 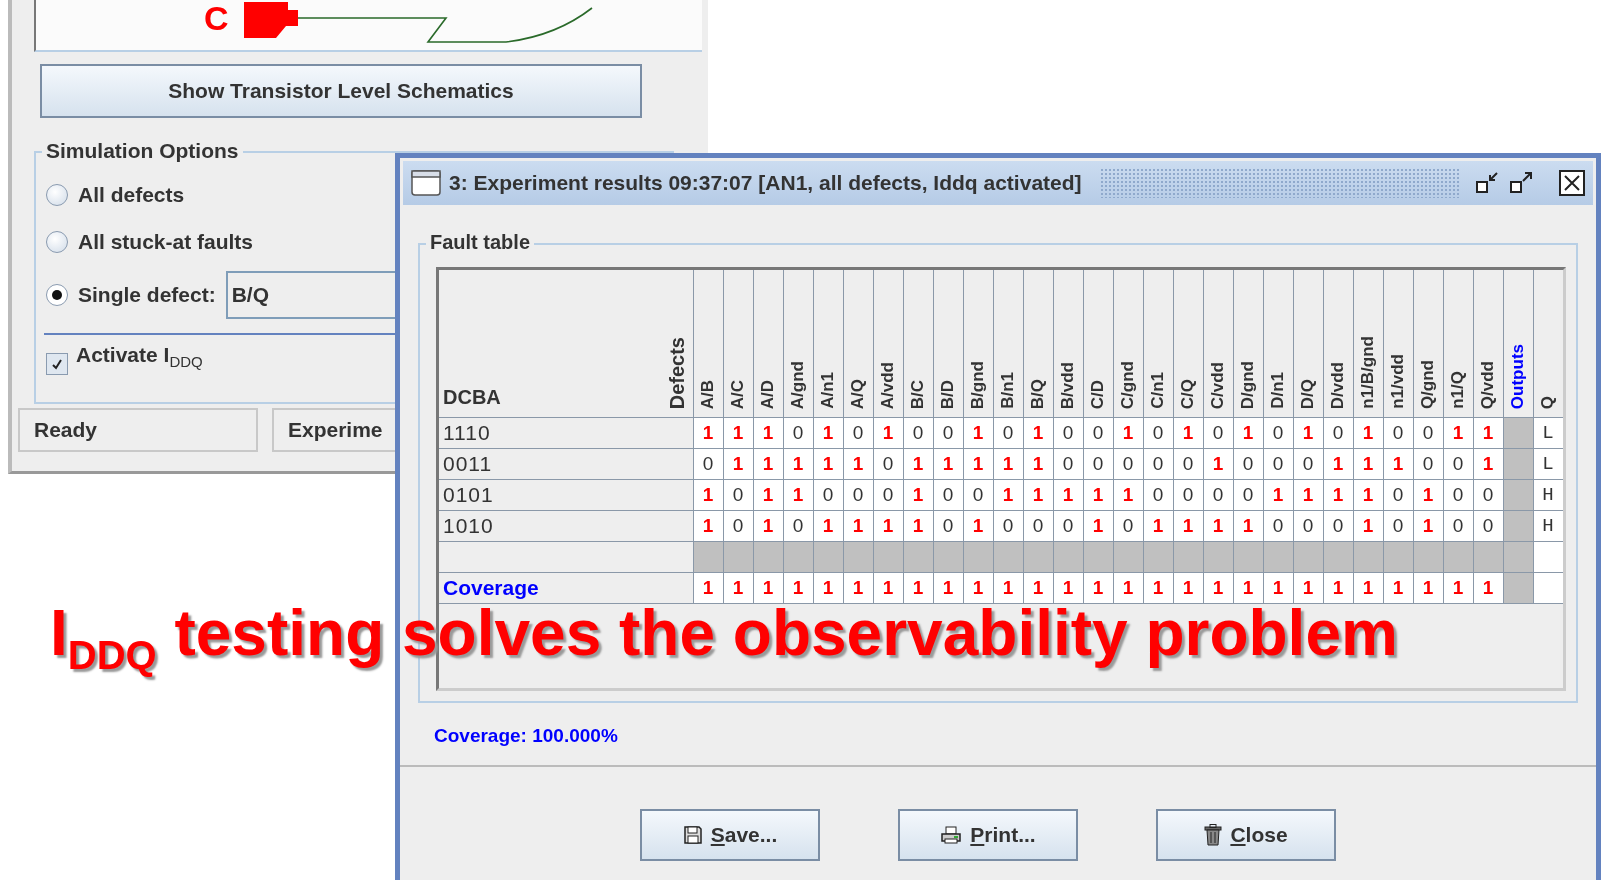 I want to click on column-header: B/D, so click(x=948, y=395).